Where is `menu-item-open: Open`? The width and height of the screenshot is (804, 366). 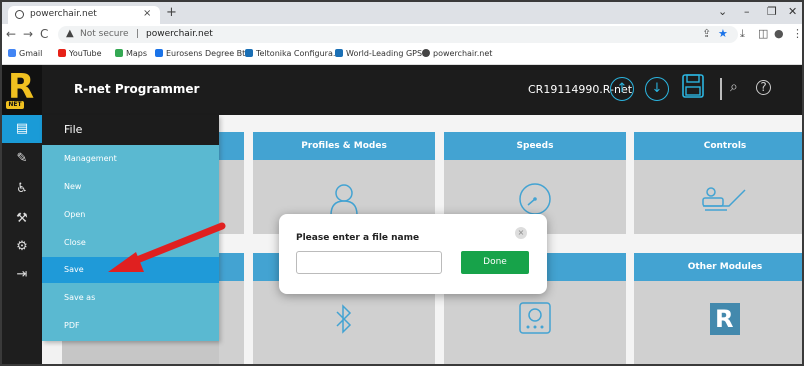
menu-item-open: Open is located at coordinates (130, 215).